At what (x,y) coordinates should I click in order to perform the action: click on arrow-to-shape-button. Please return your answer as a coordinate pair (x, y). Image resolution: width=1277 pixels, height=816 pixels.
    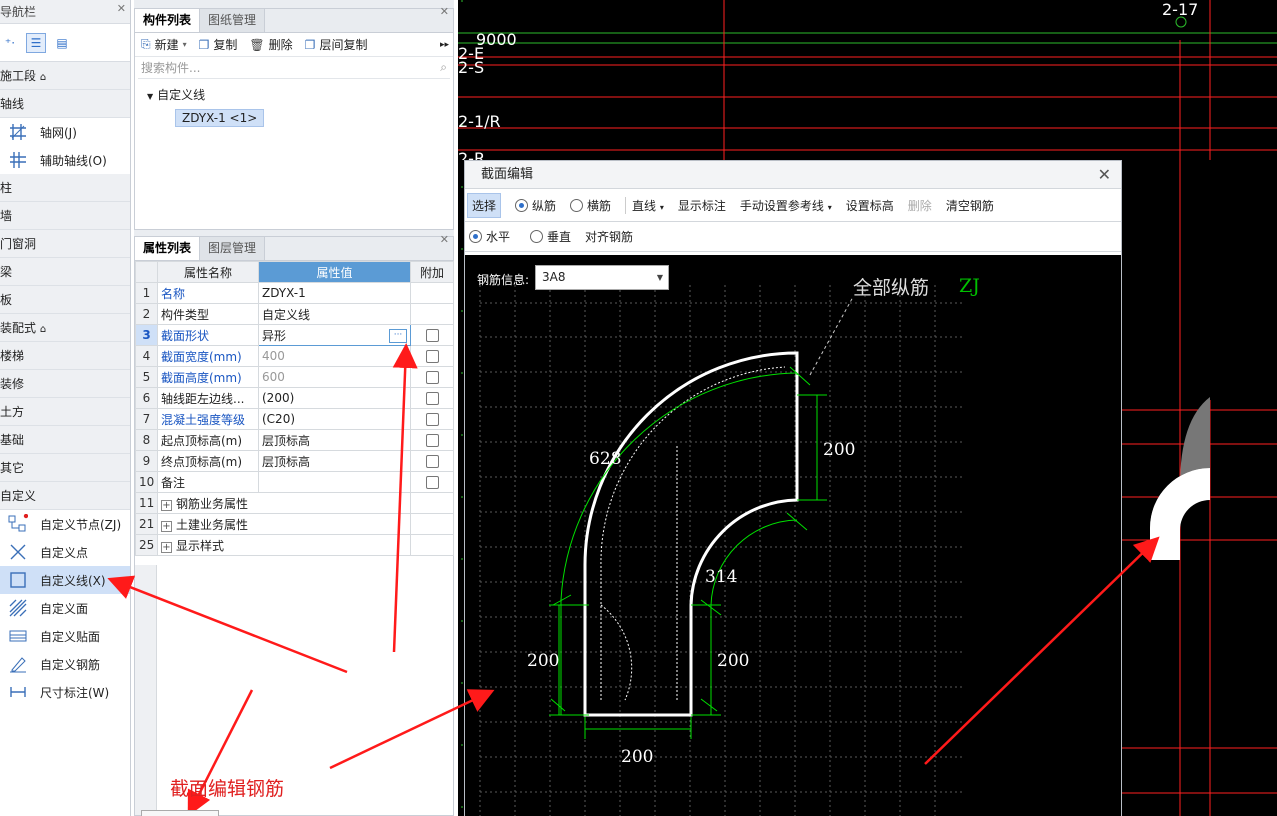
    Looking at the image, I should click on (405, 498).